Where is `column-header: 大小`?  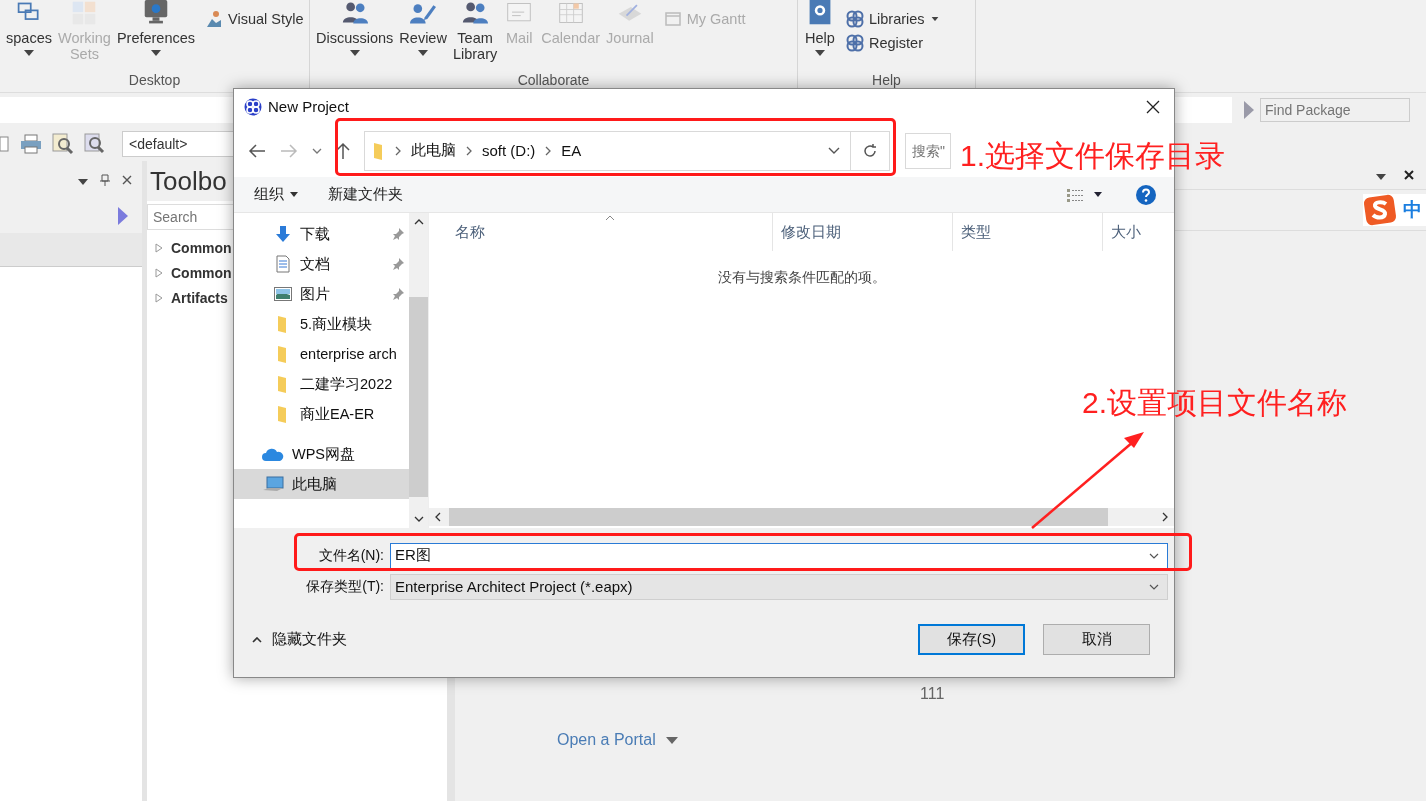
column-header: 大小 is located at coordinates (1138, 232).